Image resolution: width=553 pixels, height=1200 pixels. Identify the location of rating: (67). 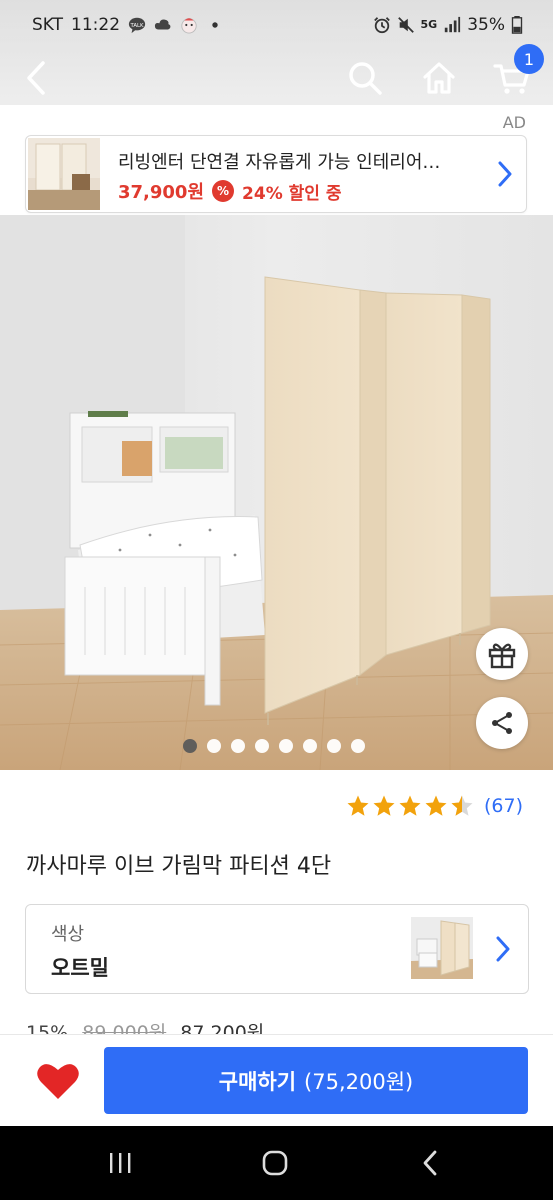
(434, 806).